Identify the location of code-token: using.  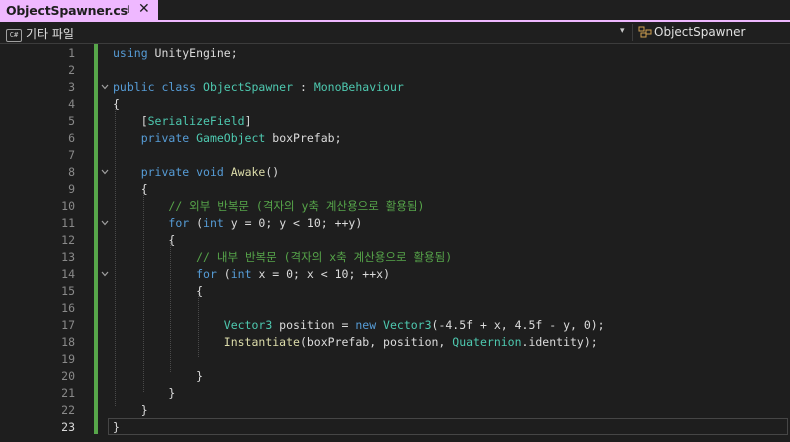
(134, 53).